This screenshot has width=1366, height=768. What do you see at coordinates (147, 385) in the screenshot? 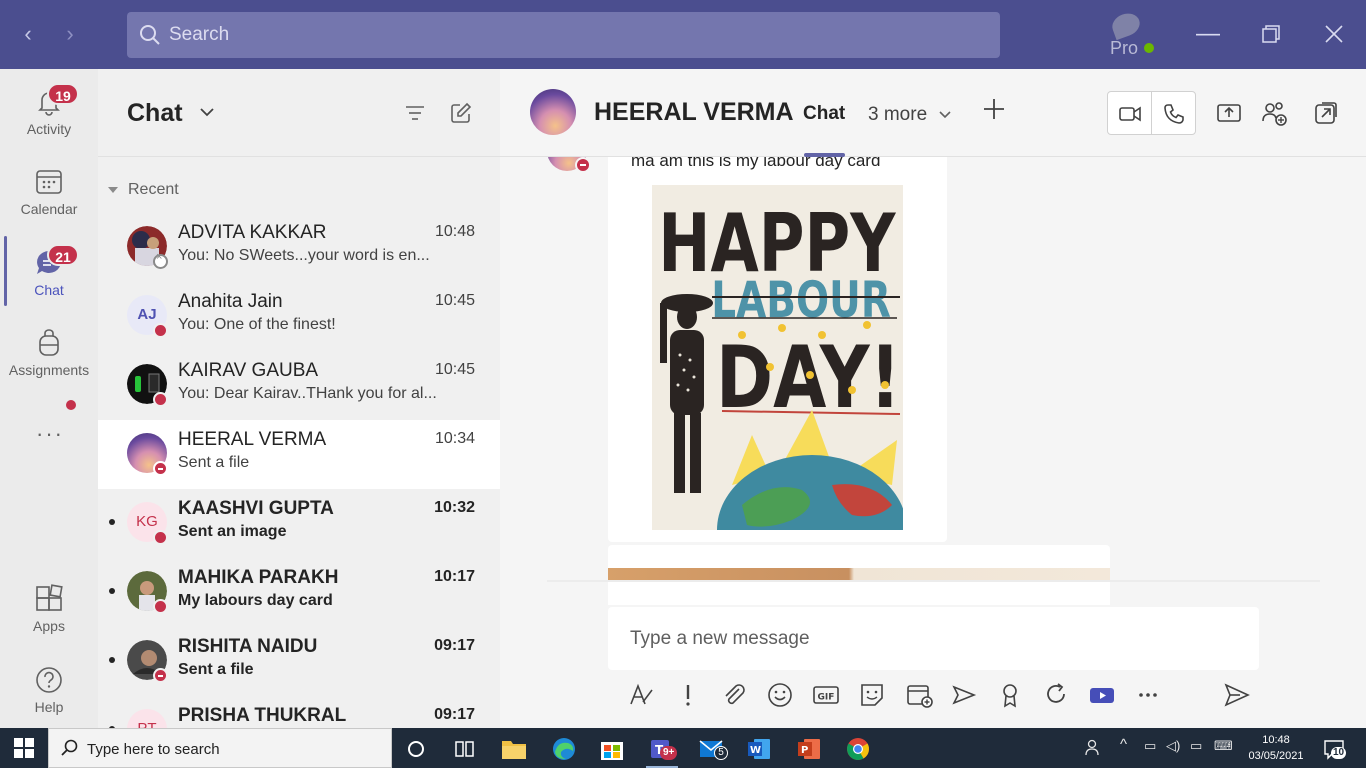
I see `avatar` at bounding box center [147, 385].